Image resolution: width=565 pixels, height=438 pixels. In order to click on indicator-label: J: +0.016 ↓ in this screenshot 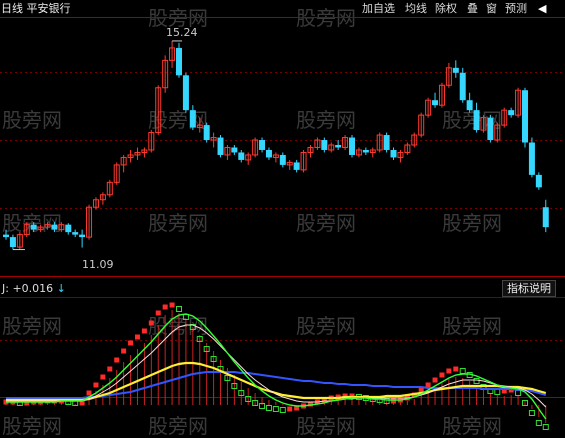, I will do `click(34, 288)`.